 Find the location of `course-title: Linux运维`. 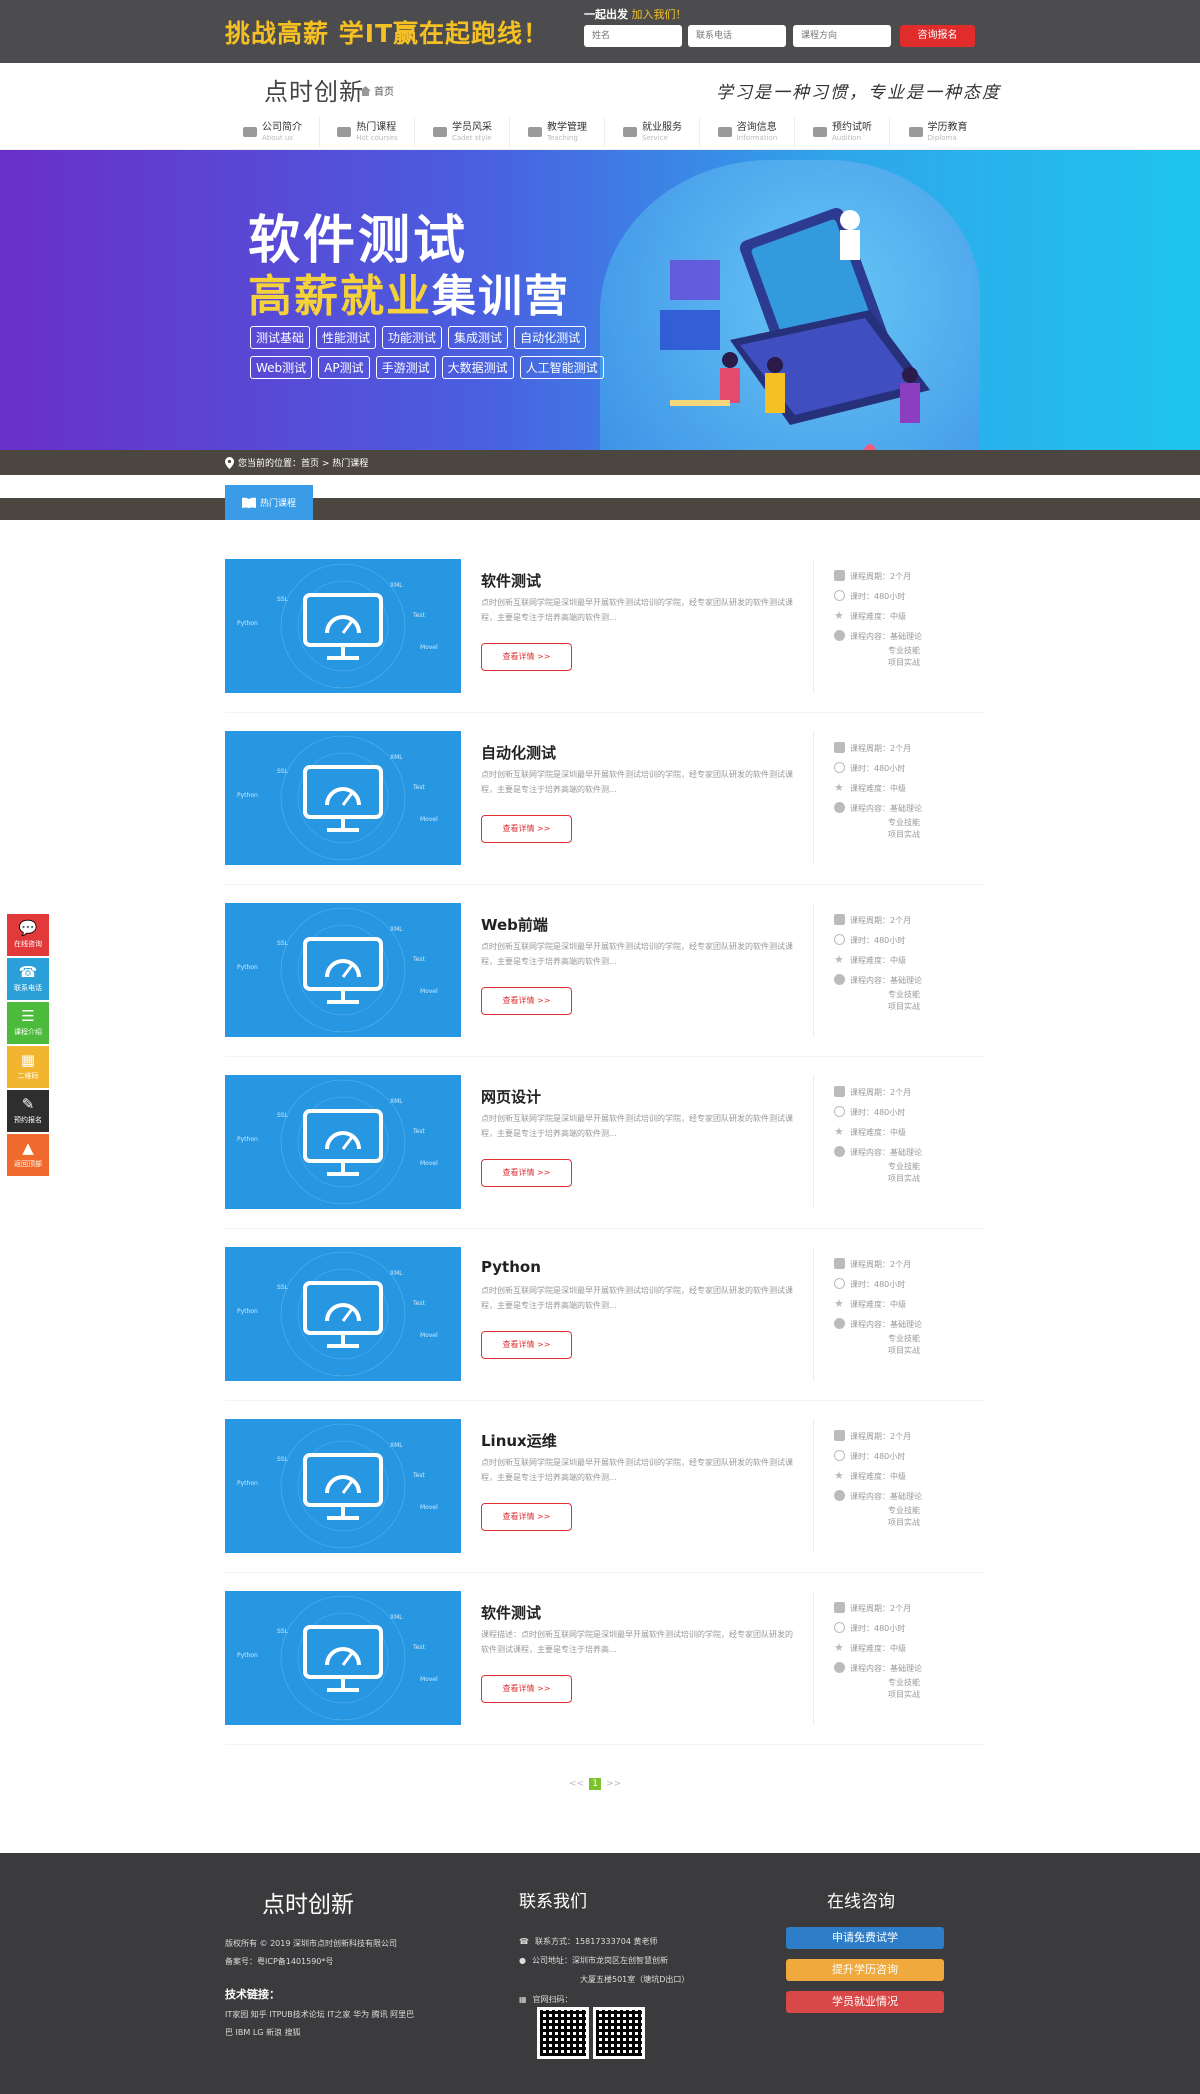

course-title: Linux运维 is located at coordinates (519, 1440).